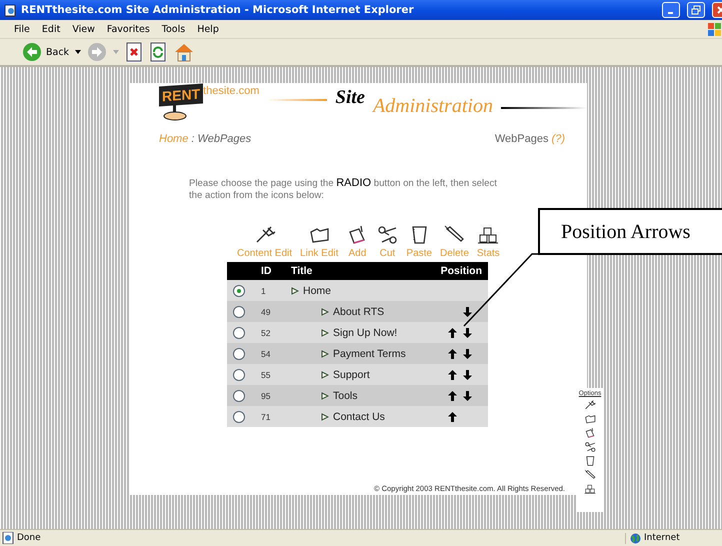 Image resolution: width=722 pixels, height=546 pixels. What do you see at coordinates (351, 374) in the screenshot?
I see `page-title: Support` at bounding box center [351, 374].